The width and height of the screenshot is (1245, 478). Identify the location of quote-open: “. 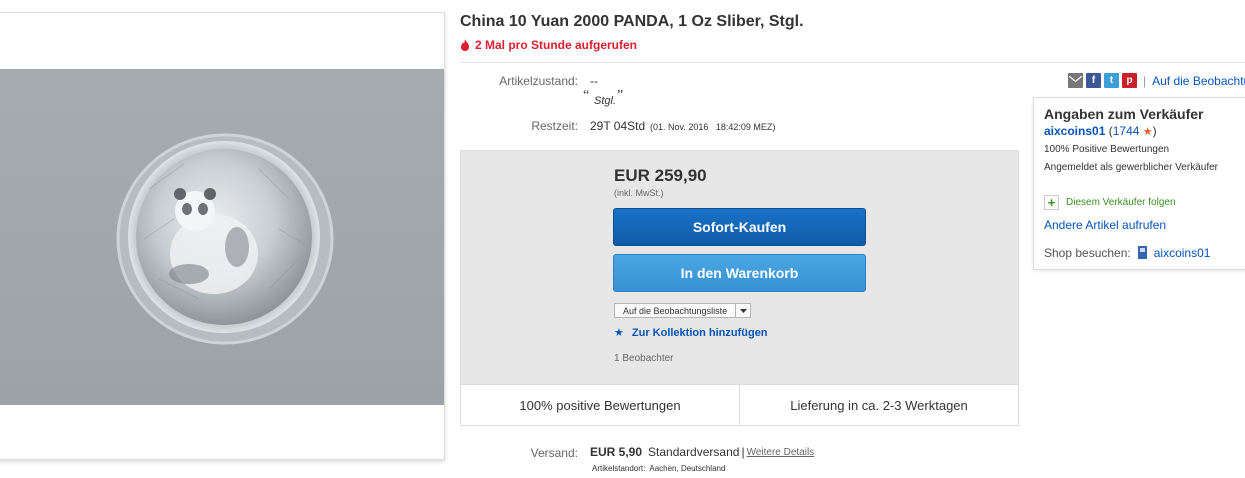
(586, 95).